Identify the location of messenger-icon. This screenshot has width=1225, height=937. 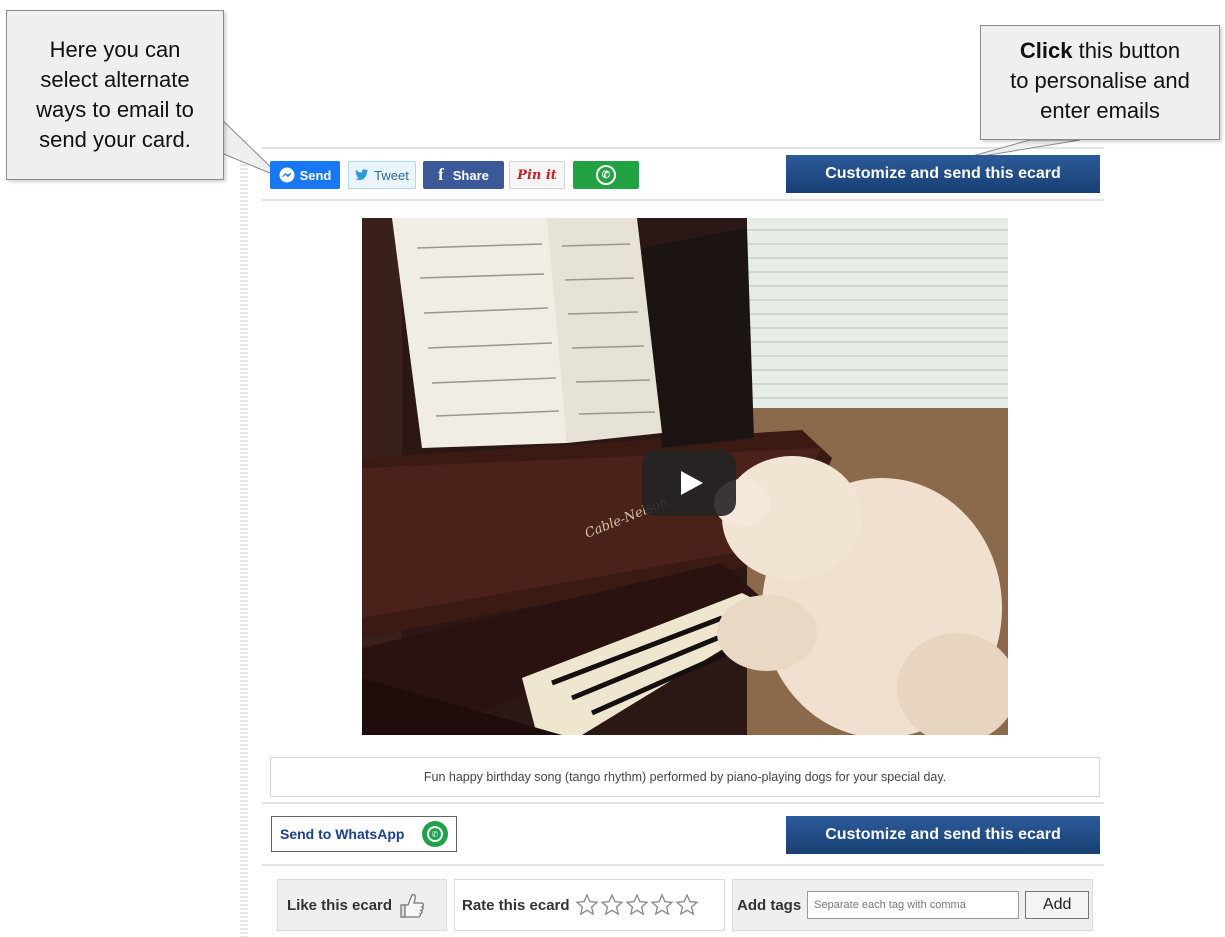
(287, 175).